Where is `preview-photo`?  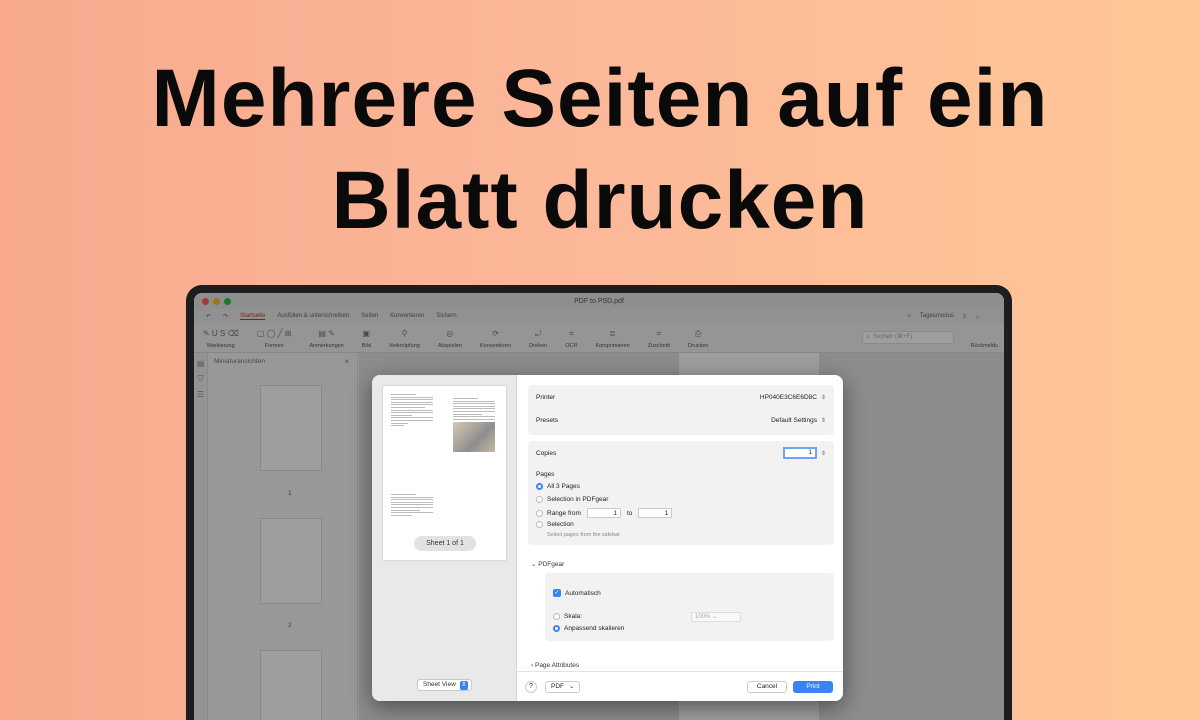
preview-photo is located at coordinates (474, 436).